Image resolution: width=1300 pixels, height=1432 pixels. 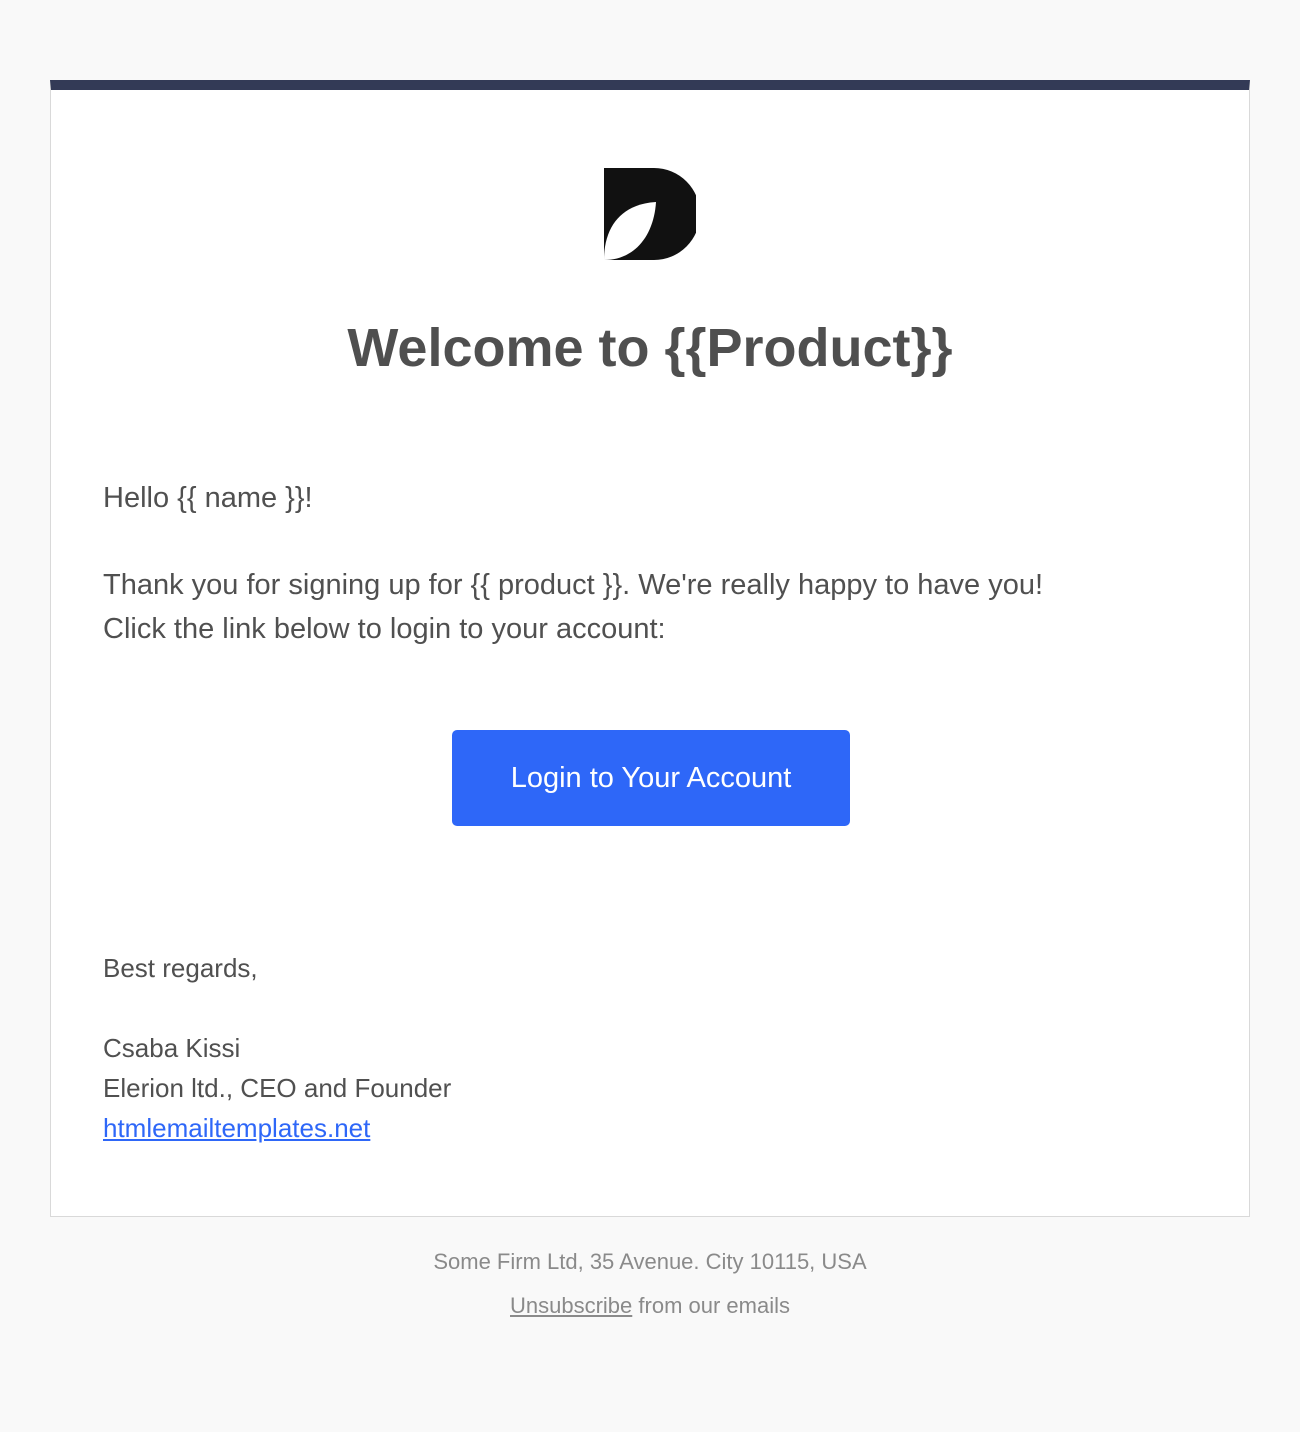 What do you see at coordinates (571, 1305) in the screenshot?
I see `unsubscribe-link: Unsubscribe` at bounding box center [571, 1305].